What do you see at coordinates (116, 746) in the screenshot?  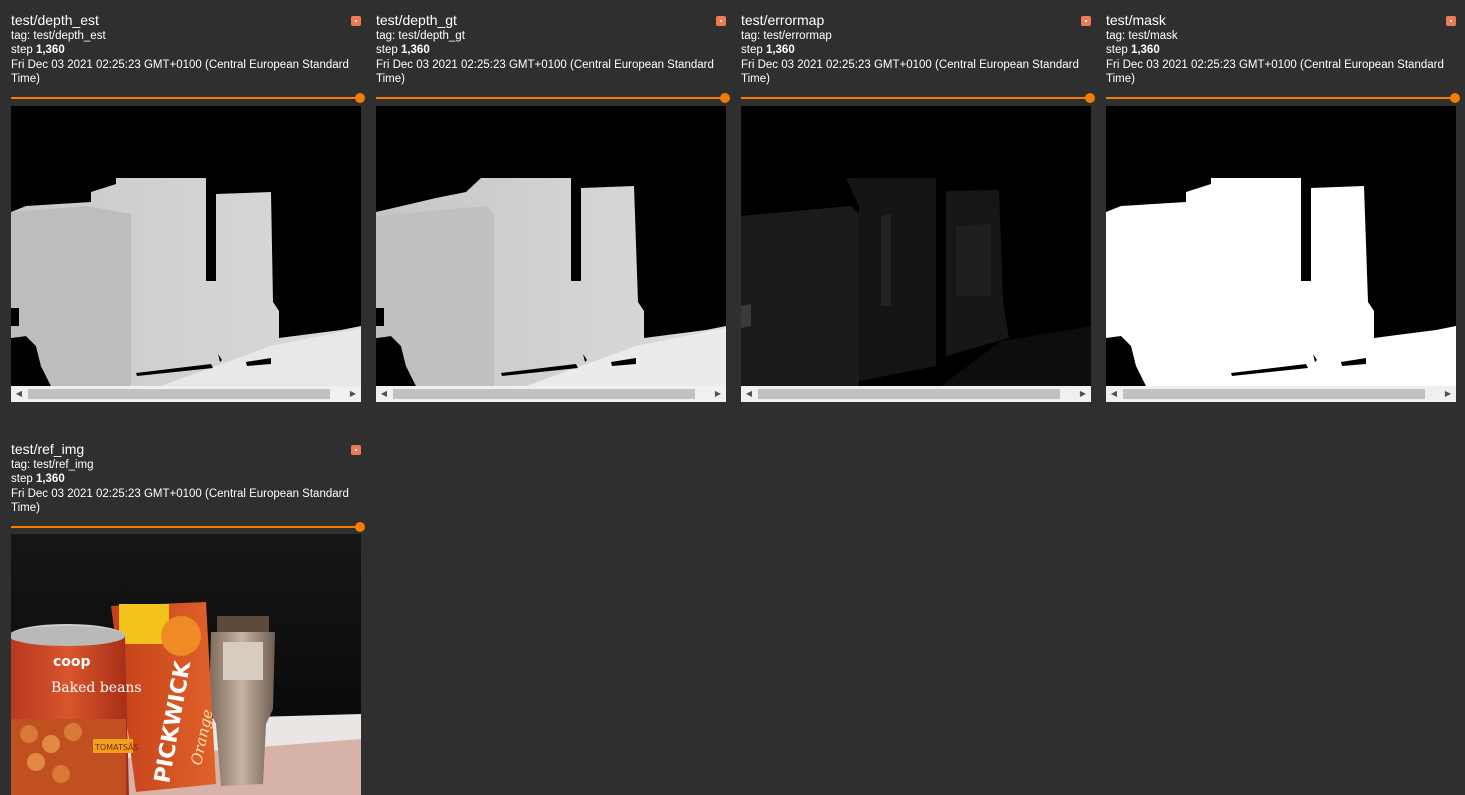 I see `photo-can-sub: TOMATSÅS` at bounding box center [116, 746].